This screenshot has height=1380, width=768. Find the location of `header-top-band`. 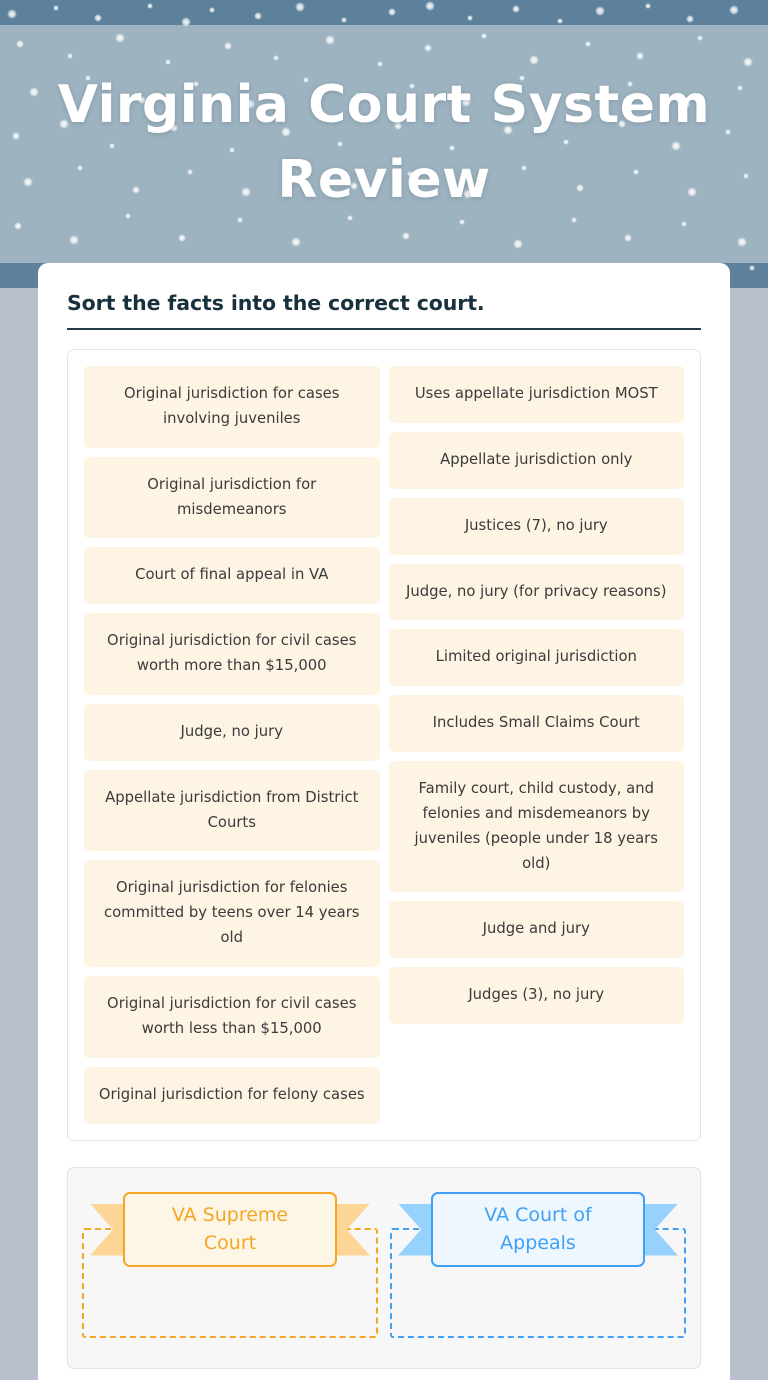

header-top-band is located at coordinates (384, 12).